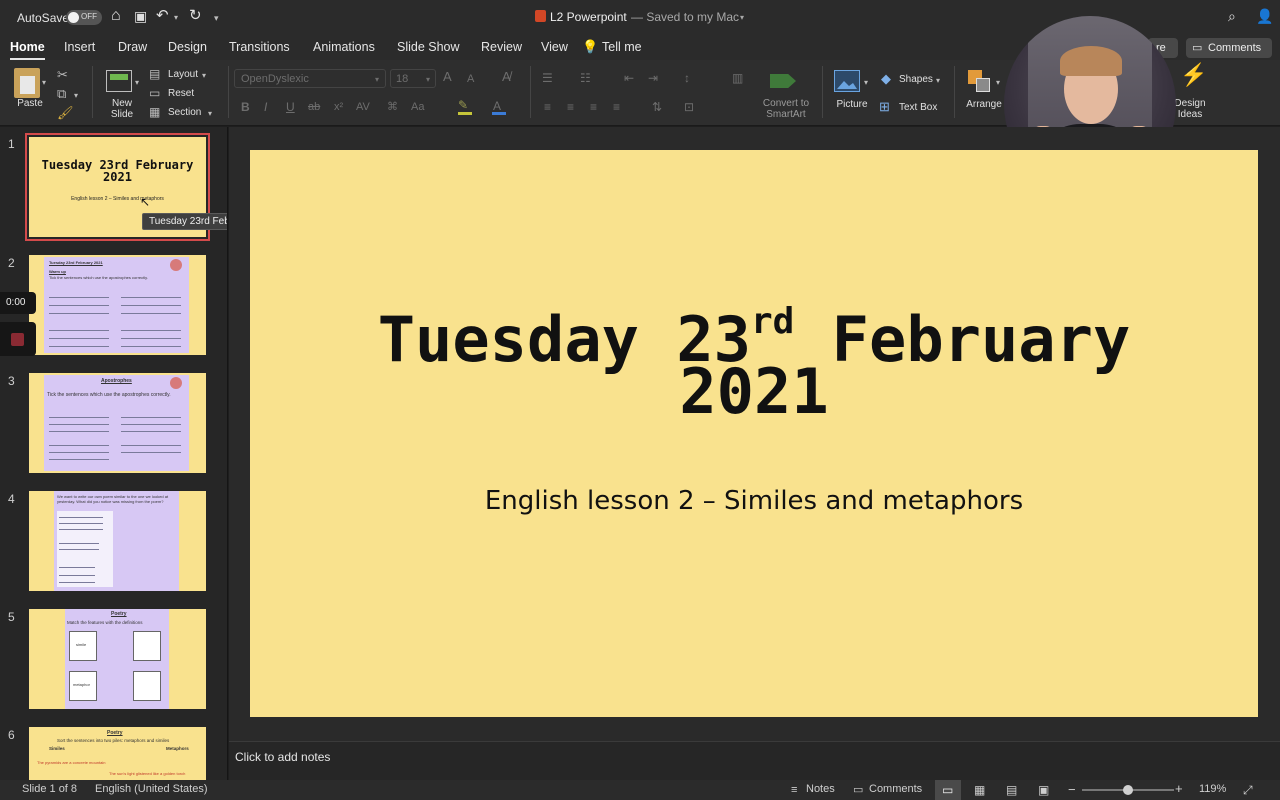 The height and width of the screenshot is (800, 1280). What do you see at coordinates (685, 17) in the screenshot?
I see `saved-status: — Saved to my Mac` at bounding box center [685, 17].